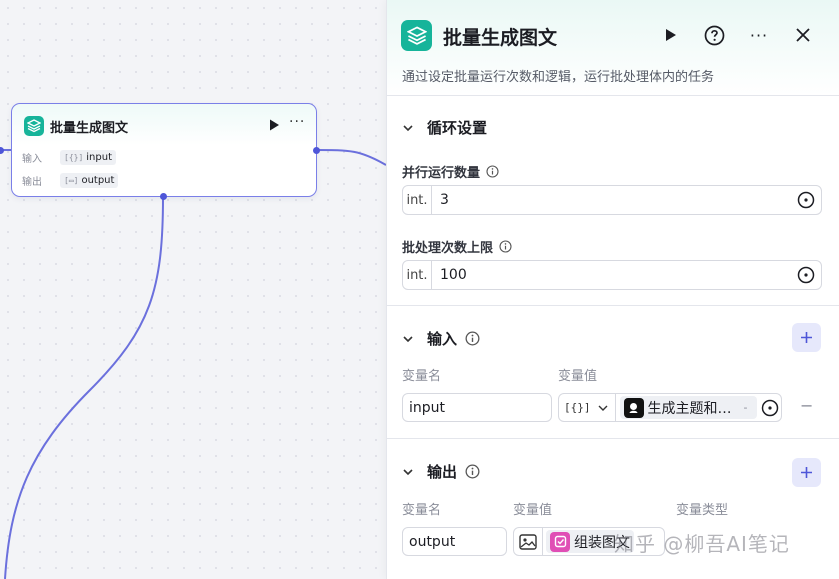 This screenshot has width=839, height=579. What do you see at coordinates (448, 248) in the screenshot?
I see `limit-label: 批处理次数上限` at bounding box center [448, 248].